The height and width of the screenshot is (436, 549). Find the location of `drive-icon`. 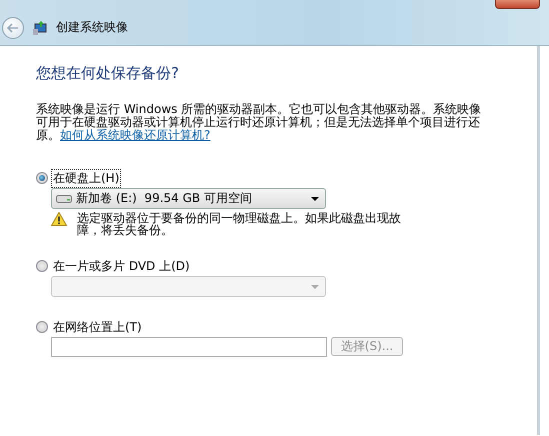

drive-icon is located at coordinates (64, 198).